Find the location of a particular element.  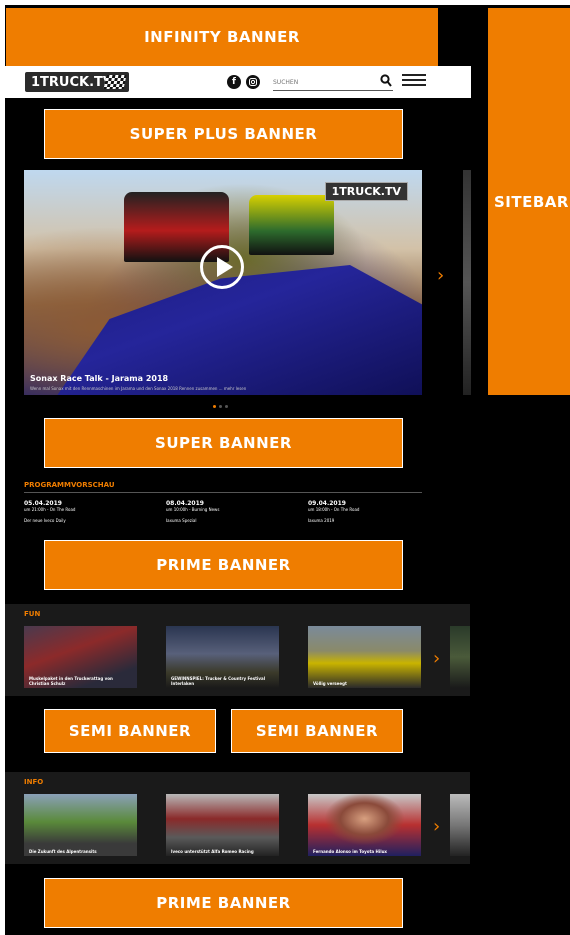

prime-banner: PRIME BANNER is located at coordinates (223, 565).